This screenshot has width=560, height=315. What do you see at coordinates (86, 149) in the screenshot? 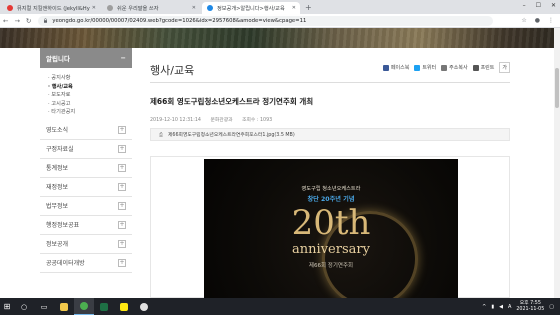
I see `sidebar-item-archive: 구정자료실 +` at bounding box center [86, 149].